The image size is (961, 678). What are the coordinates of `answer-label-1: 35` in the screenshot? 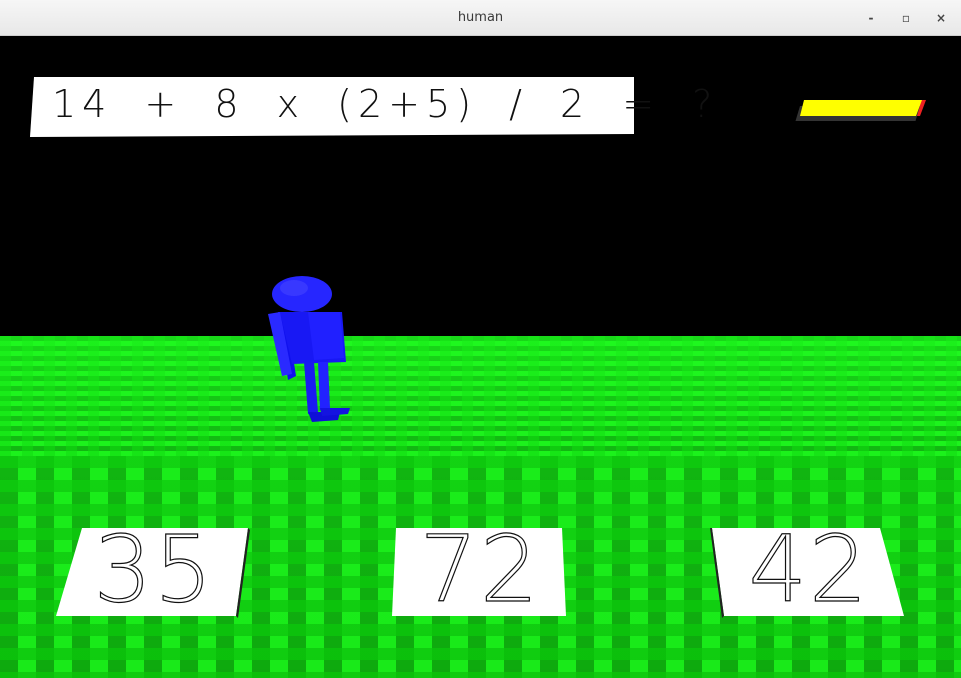 It's located at (154, 569).